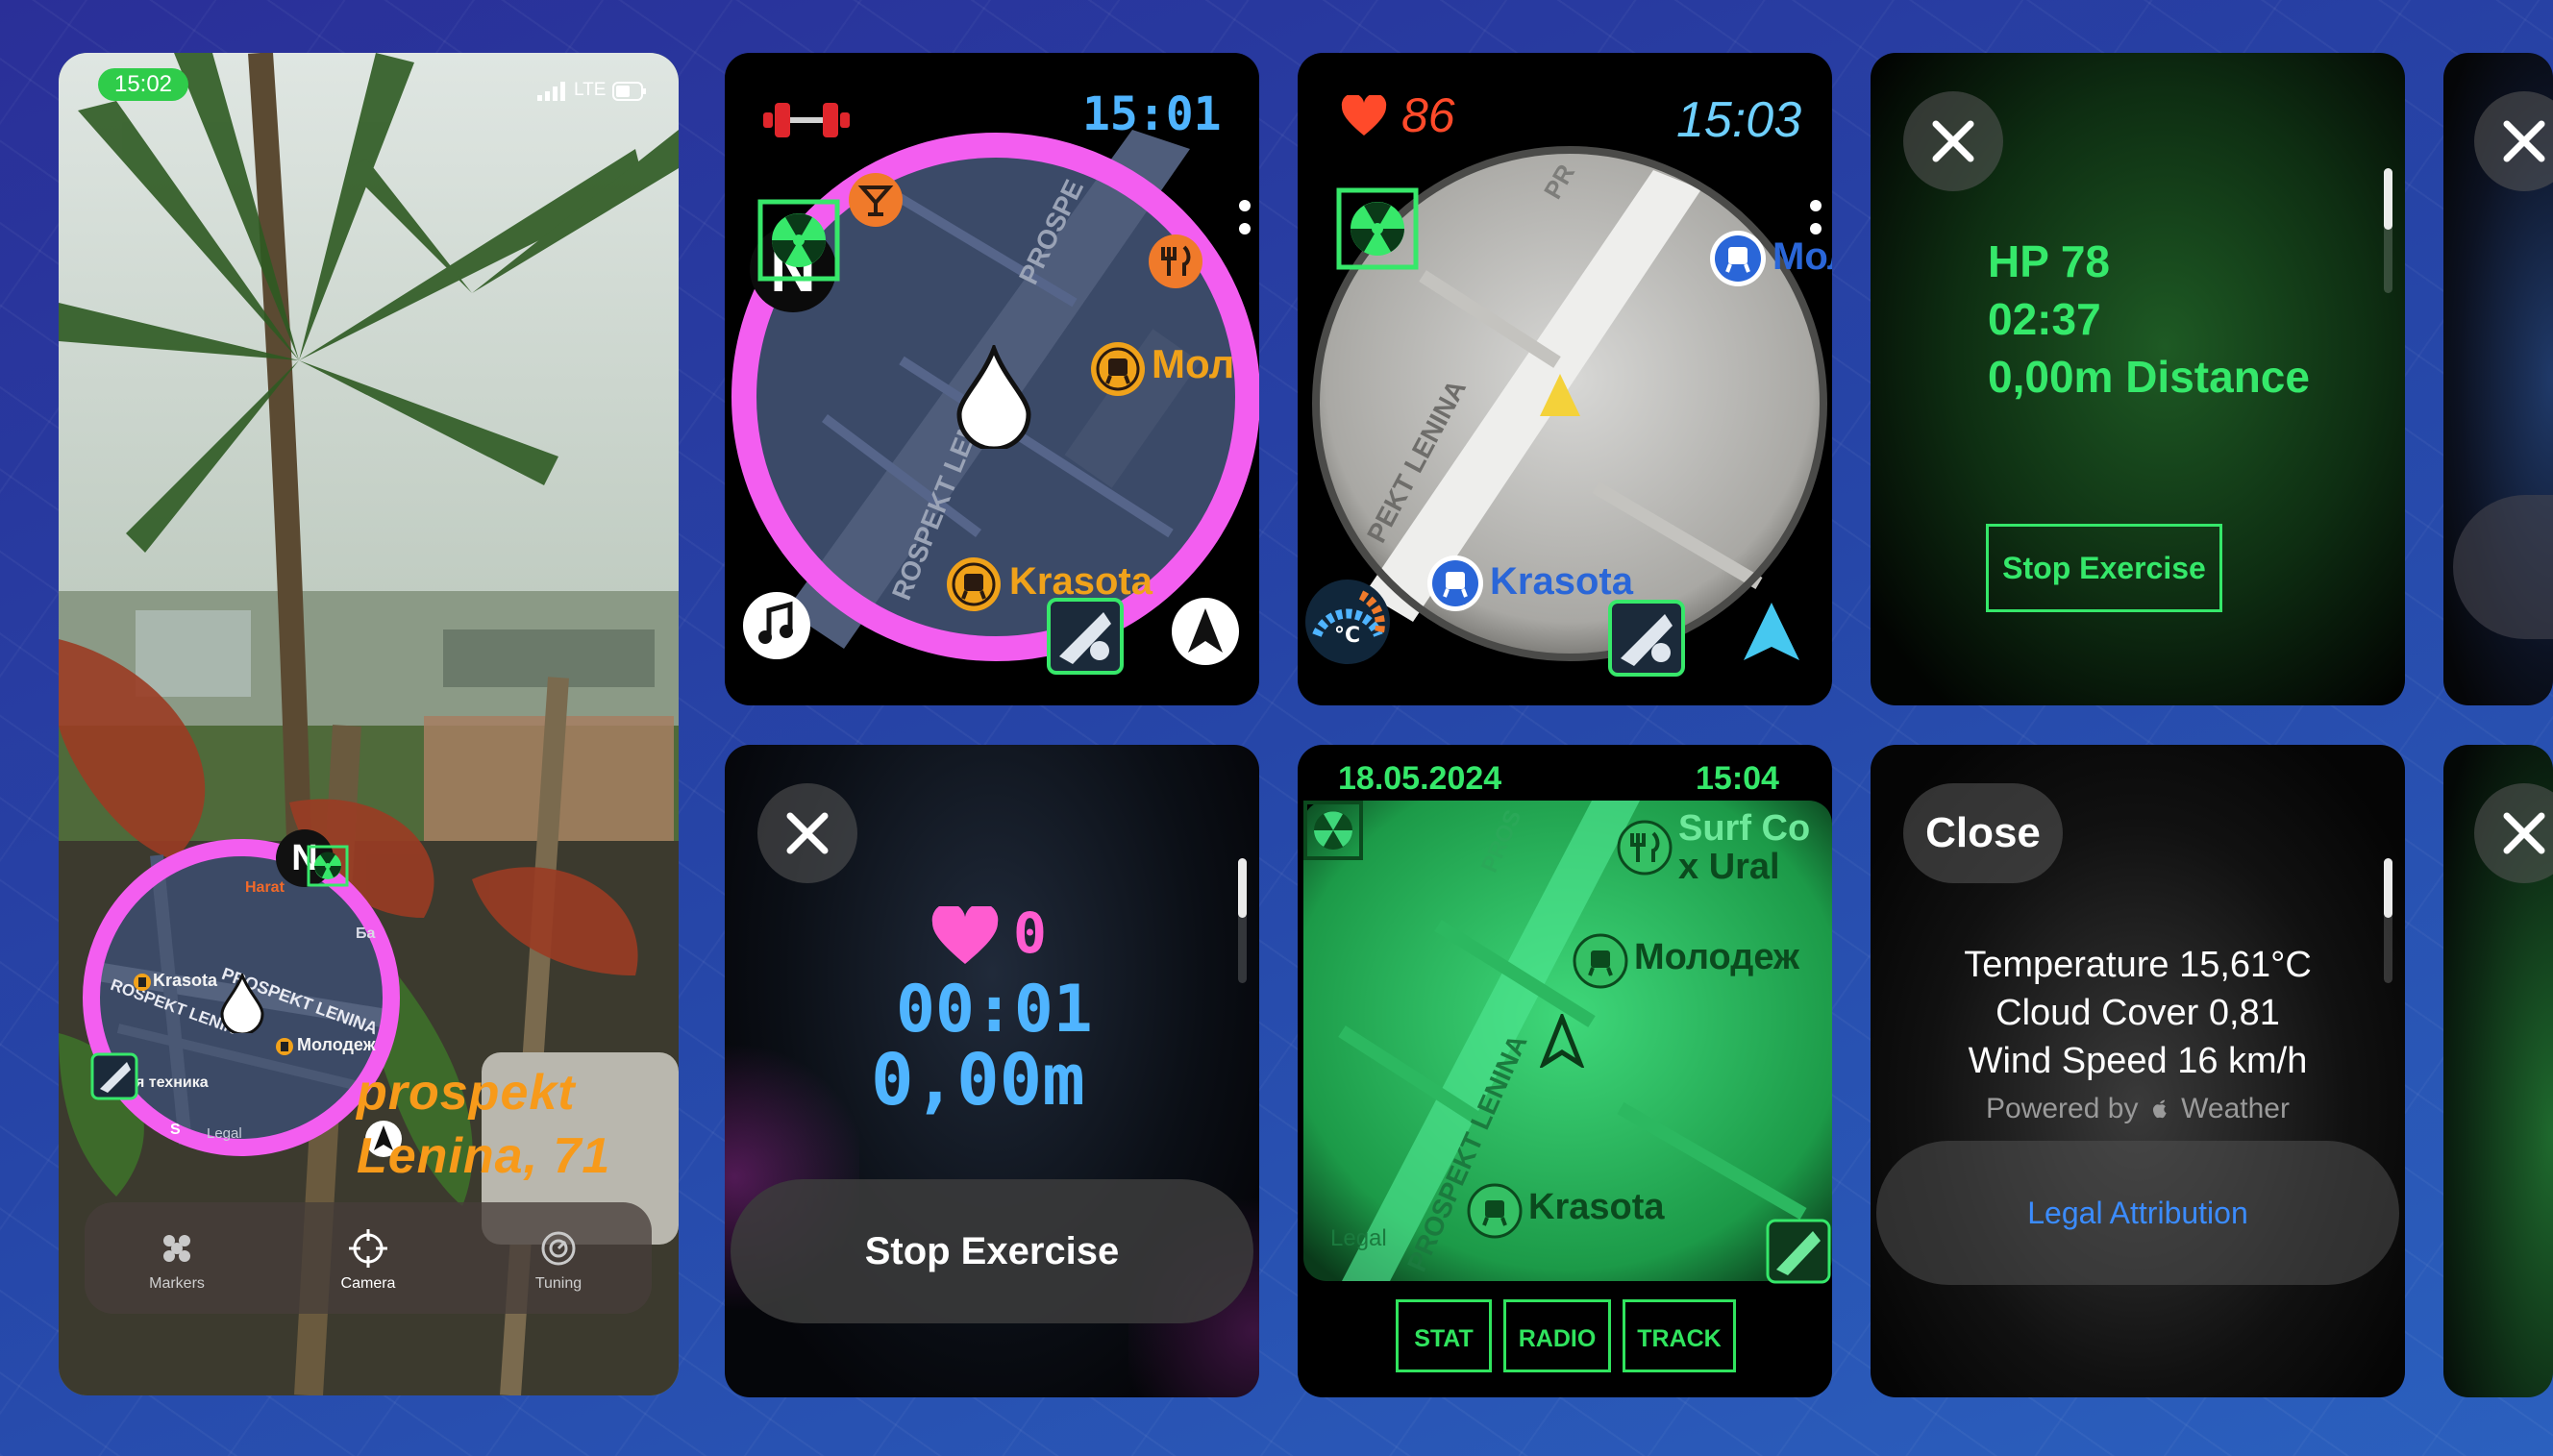 The width and height of the screenshot is (2553, 1456). I want to click on cloud-cover-line: Cloud Cover 0,81, so click(2137, 1013).